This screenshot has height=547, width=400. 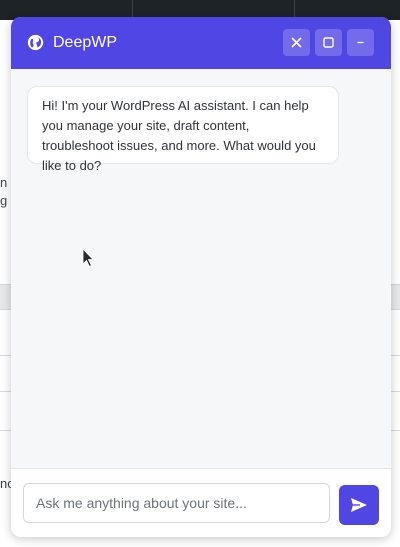 What do you see at coordinates (35, 42) in the screenshot?
I see `globe-icon` at bounding box center [35, 42].